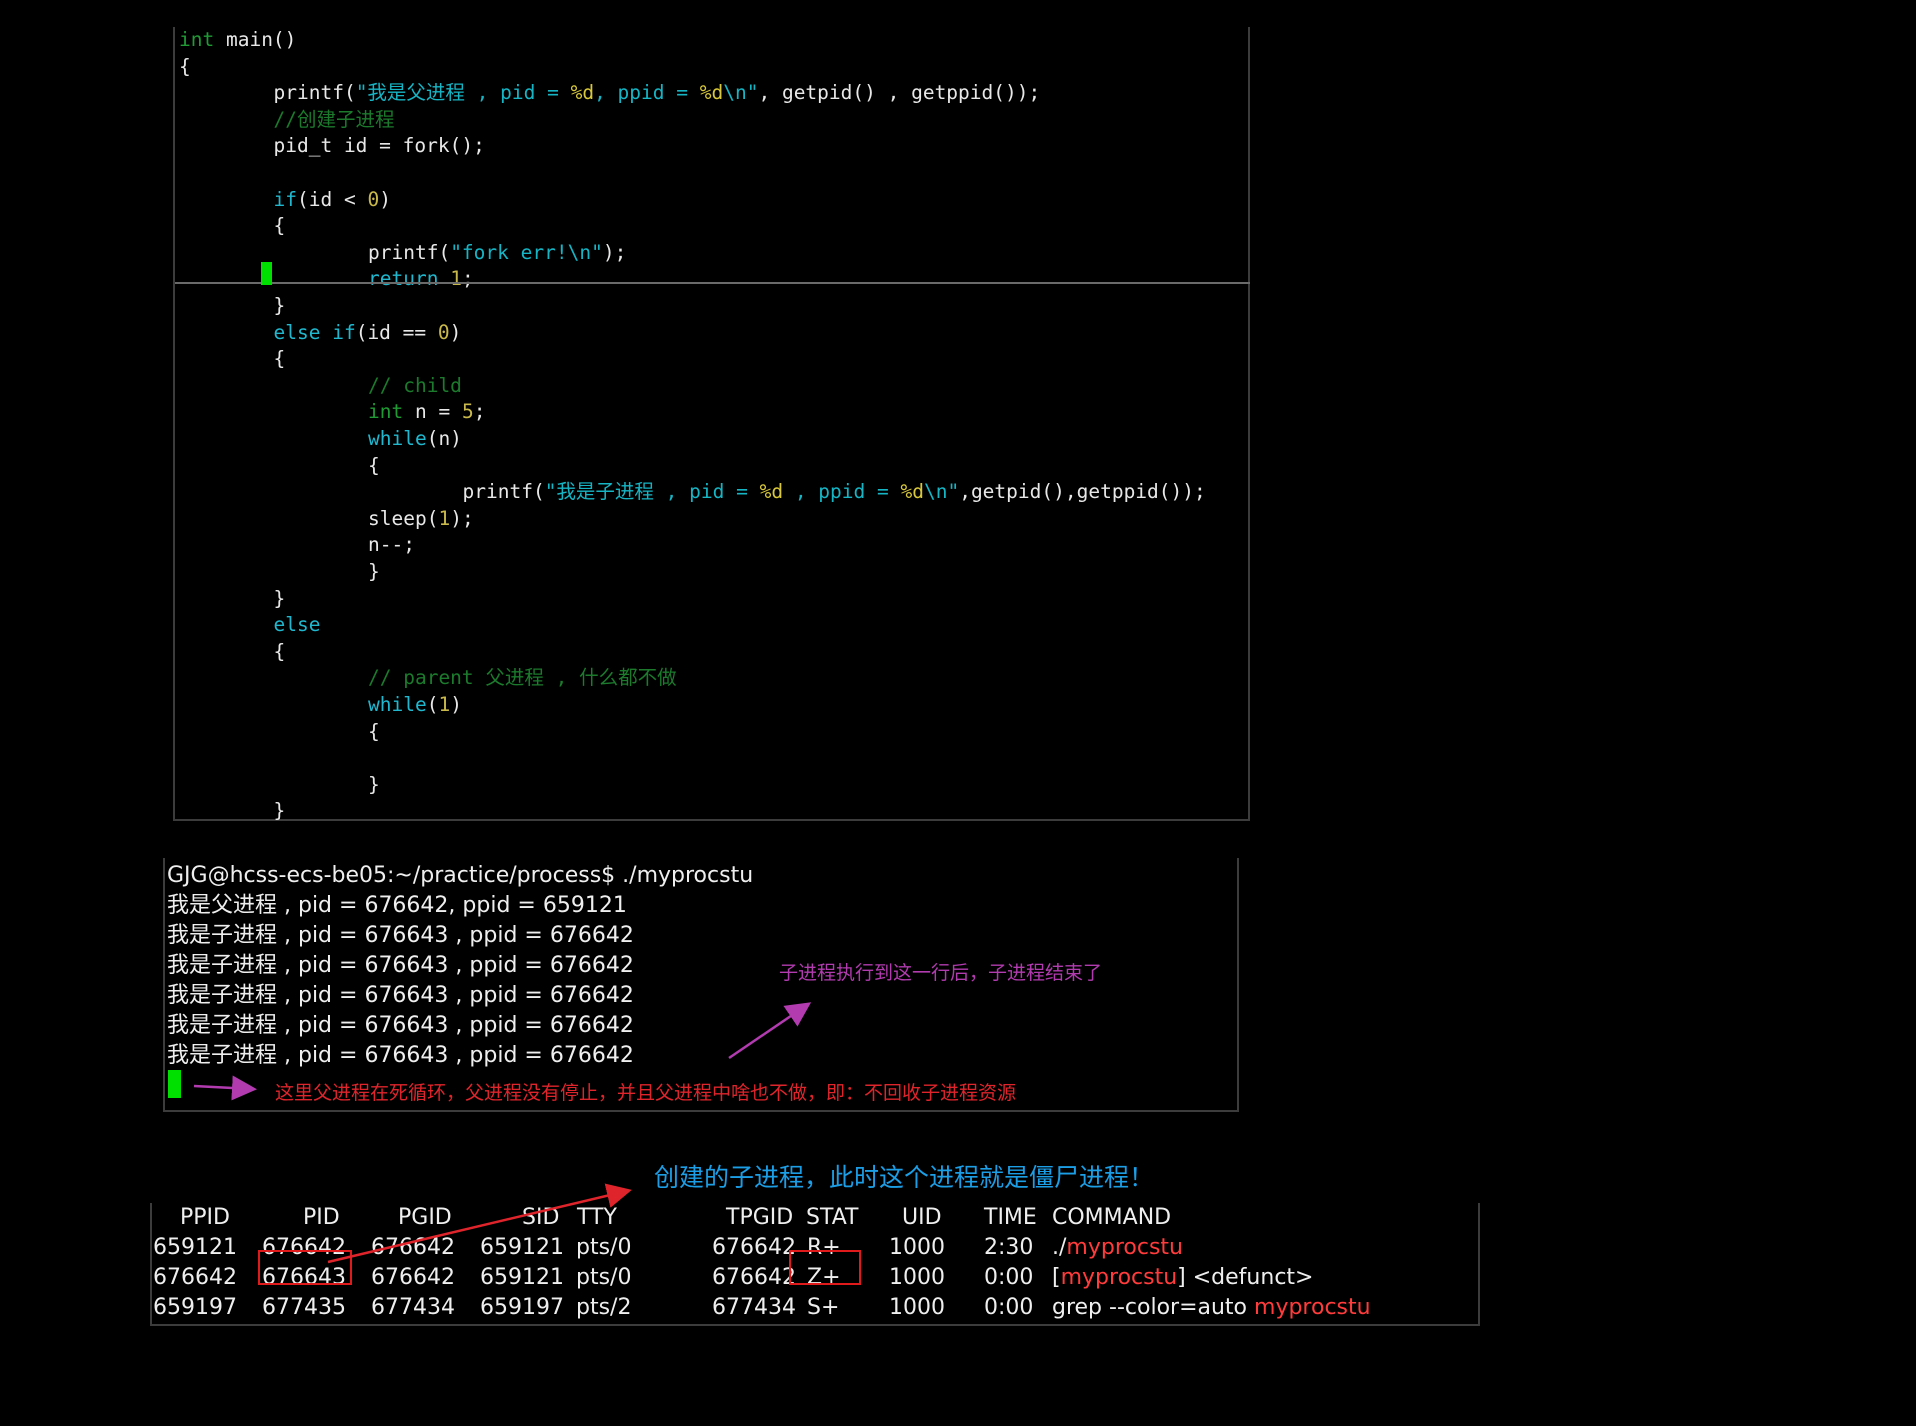 This screenshot has height=1426, width=1916. What do you see at coordinates (225, 1088) in the screenshot?
I see `arrow-parent-loop` at bounding box center [225, 1088].